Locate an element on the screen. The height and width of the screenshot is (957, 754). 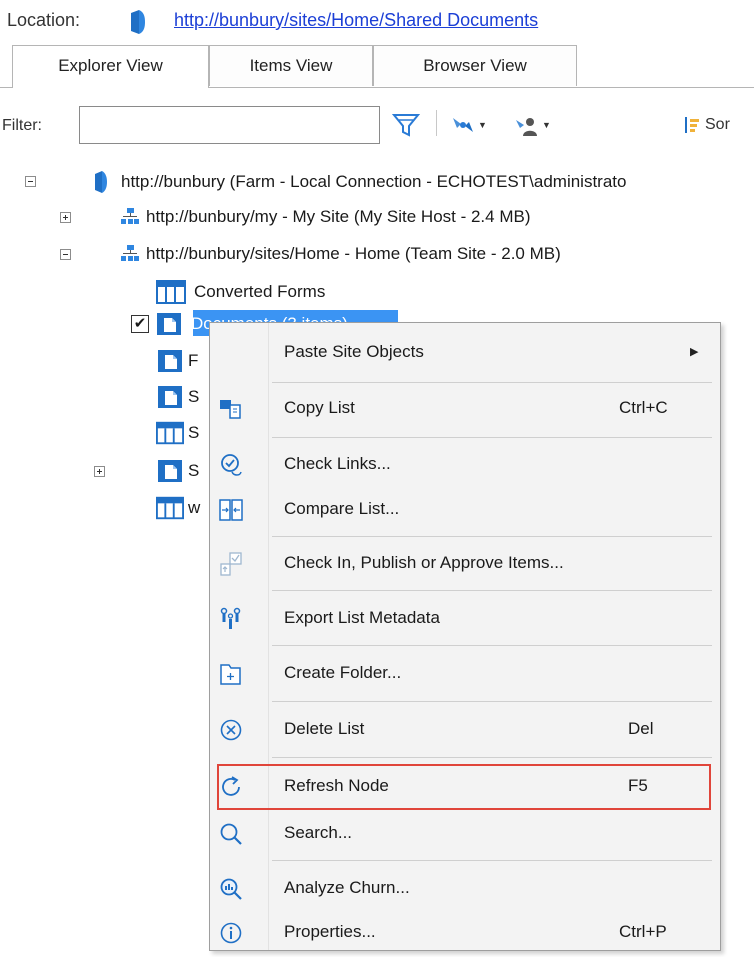
filter-input is located at coordinates (229, 125).